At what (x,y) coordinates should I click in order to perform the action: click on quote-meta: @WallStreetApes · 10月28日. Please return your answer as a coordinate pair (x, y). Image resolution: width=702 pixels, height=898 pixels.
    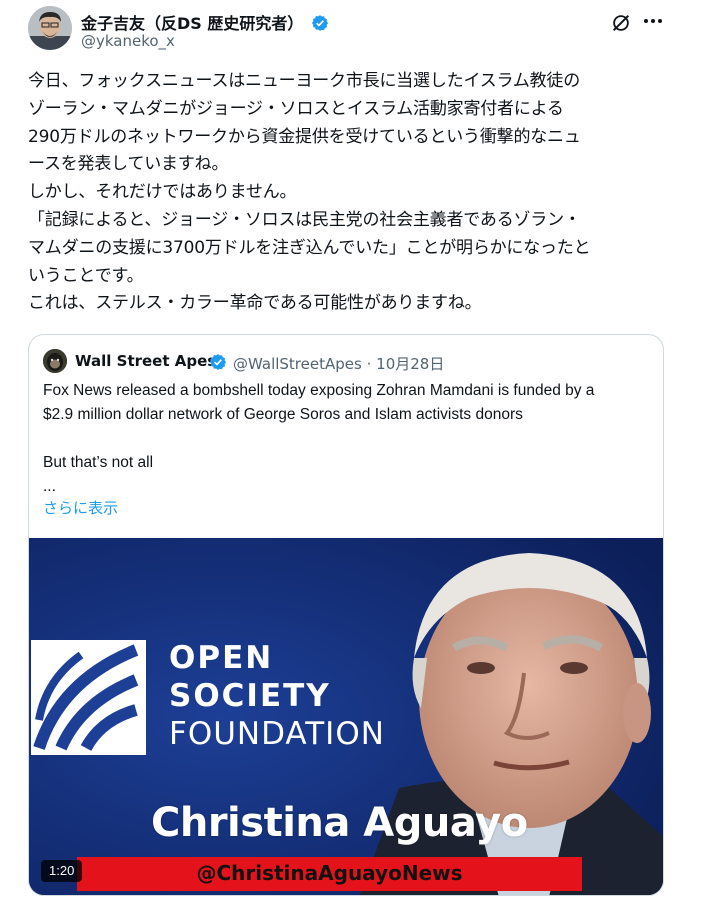
    Looking at the image, I should click on (326, 363).